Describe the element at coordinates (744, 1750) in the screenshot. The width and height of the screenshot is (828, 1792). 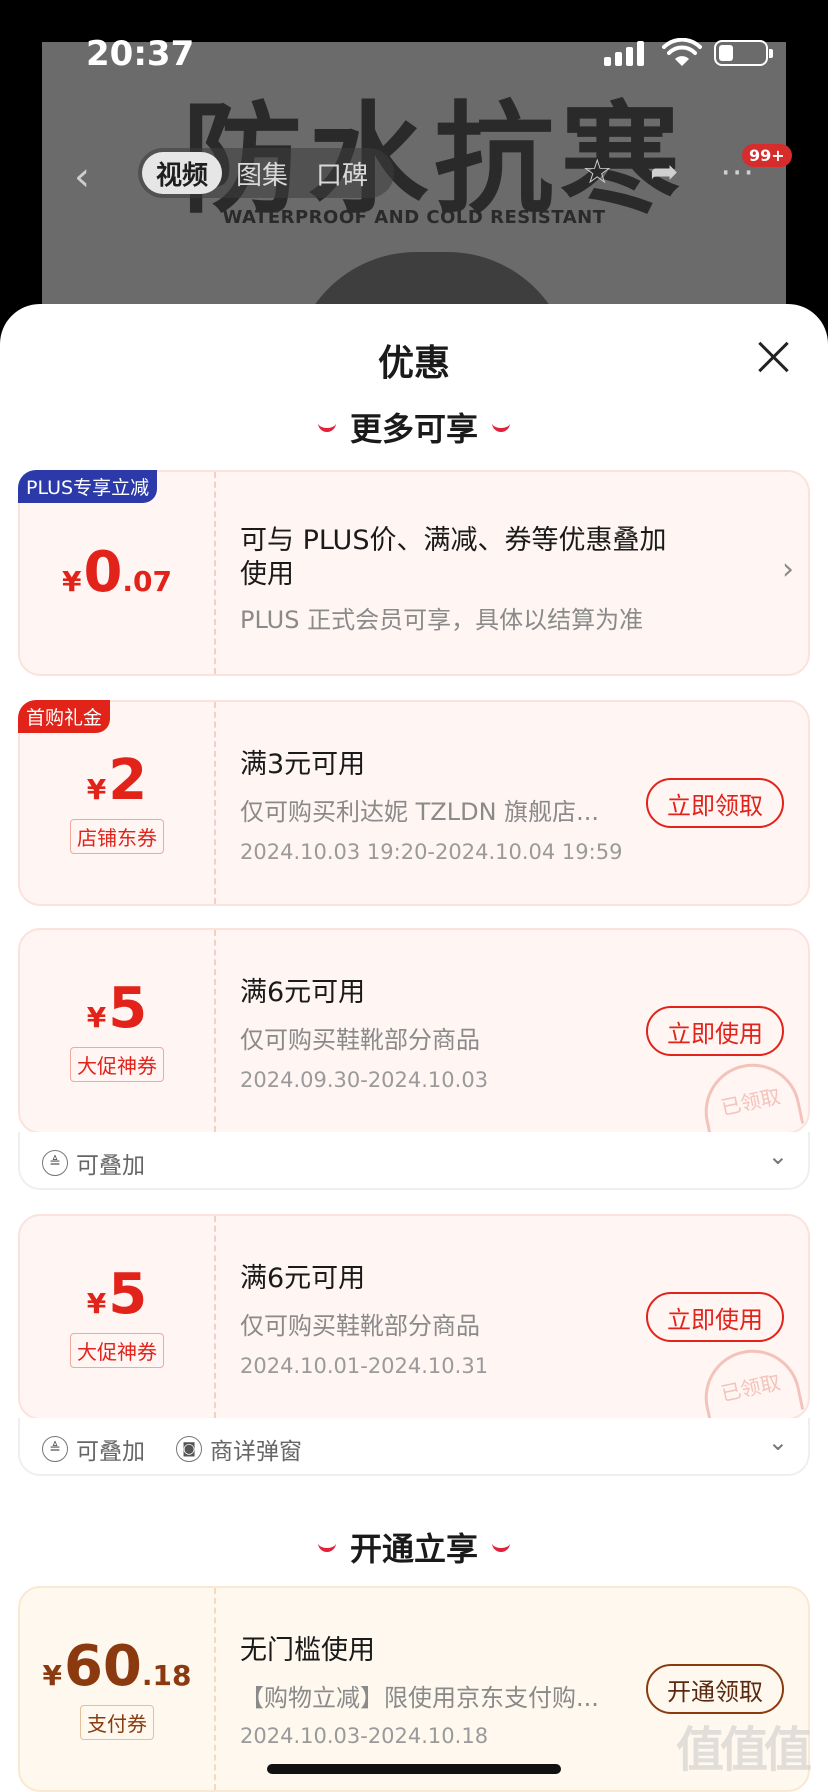
I see `watermark: 值值值` at that location.